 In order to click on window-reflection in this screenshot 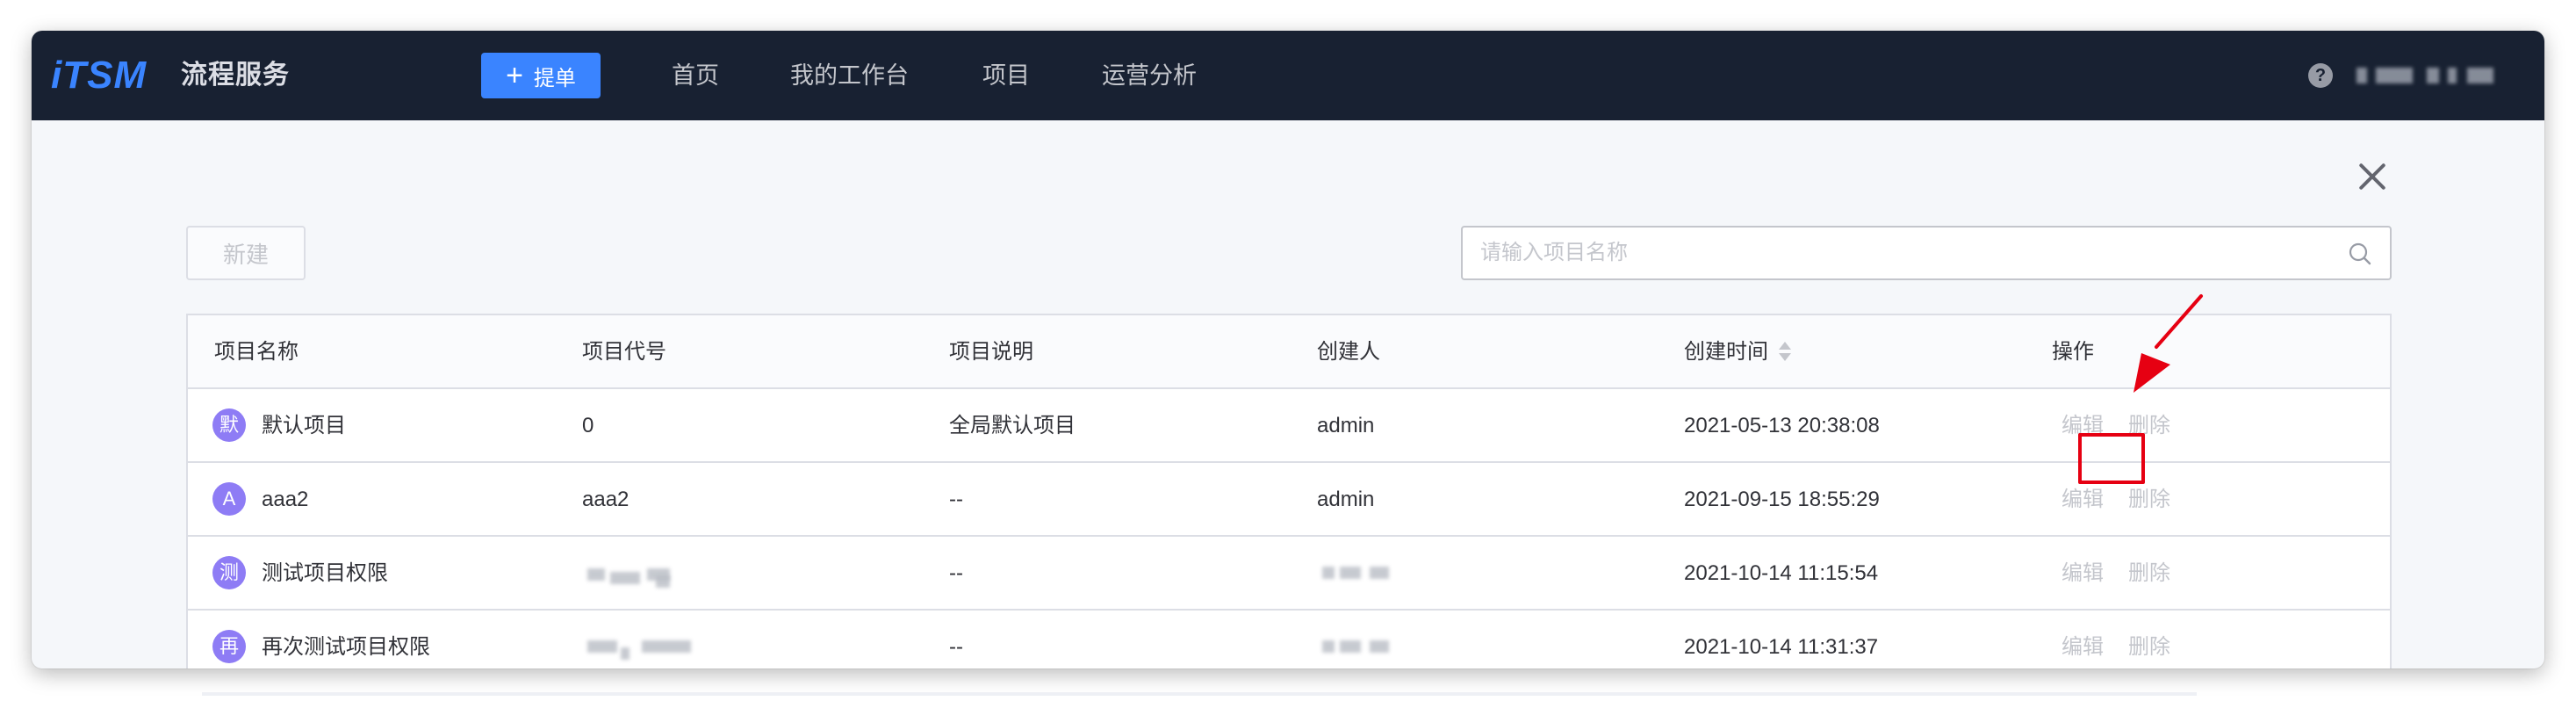, I will do `click(1199, 694)`.